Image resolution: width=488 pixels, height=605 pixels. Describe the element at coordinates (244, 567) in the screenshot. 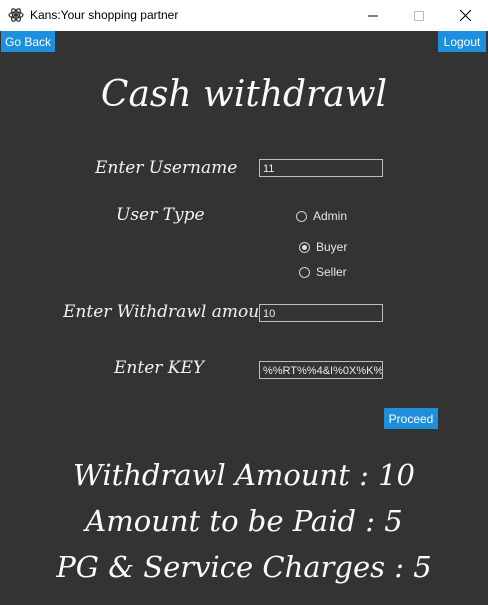

I see `charges-text: PG & Service Charges : 5` at that location.